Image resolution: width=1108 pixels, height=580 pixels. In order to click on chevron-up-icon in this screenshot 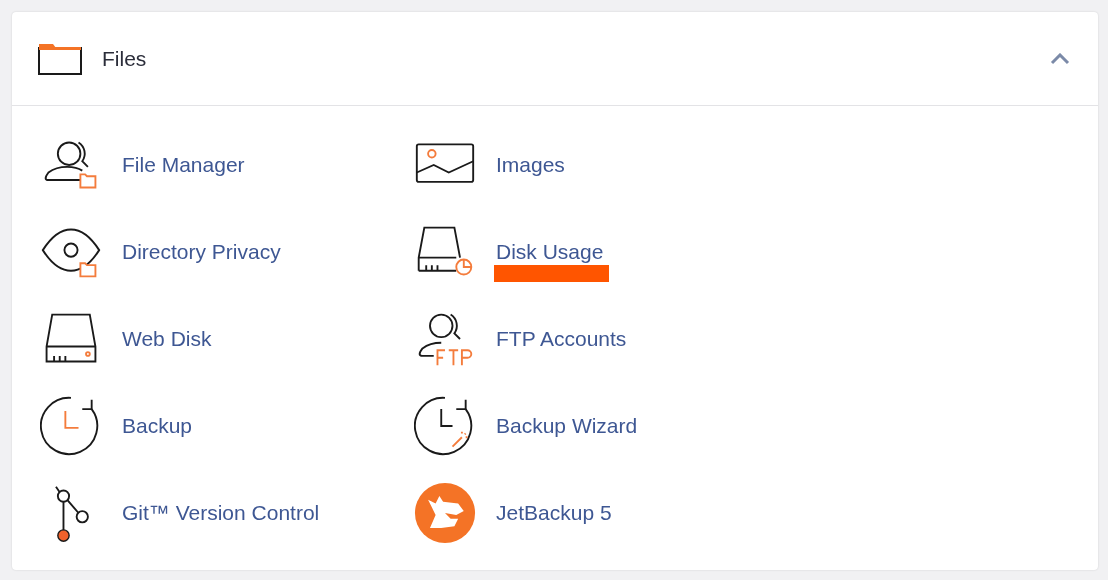, I will do `click(1060, 58)`.